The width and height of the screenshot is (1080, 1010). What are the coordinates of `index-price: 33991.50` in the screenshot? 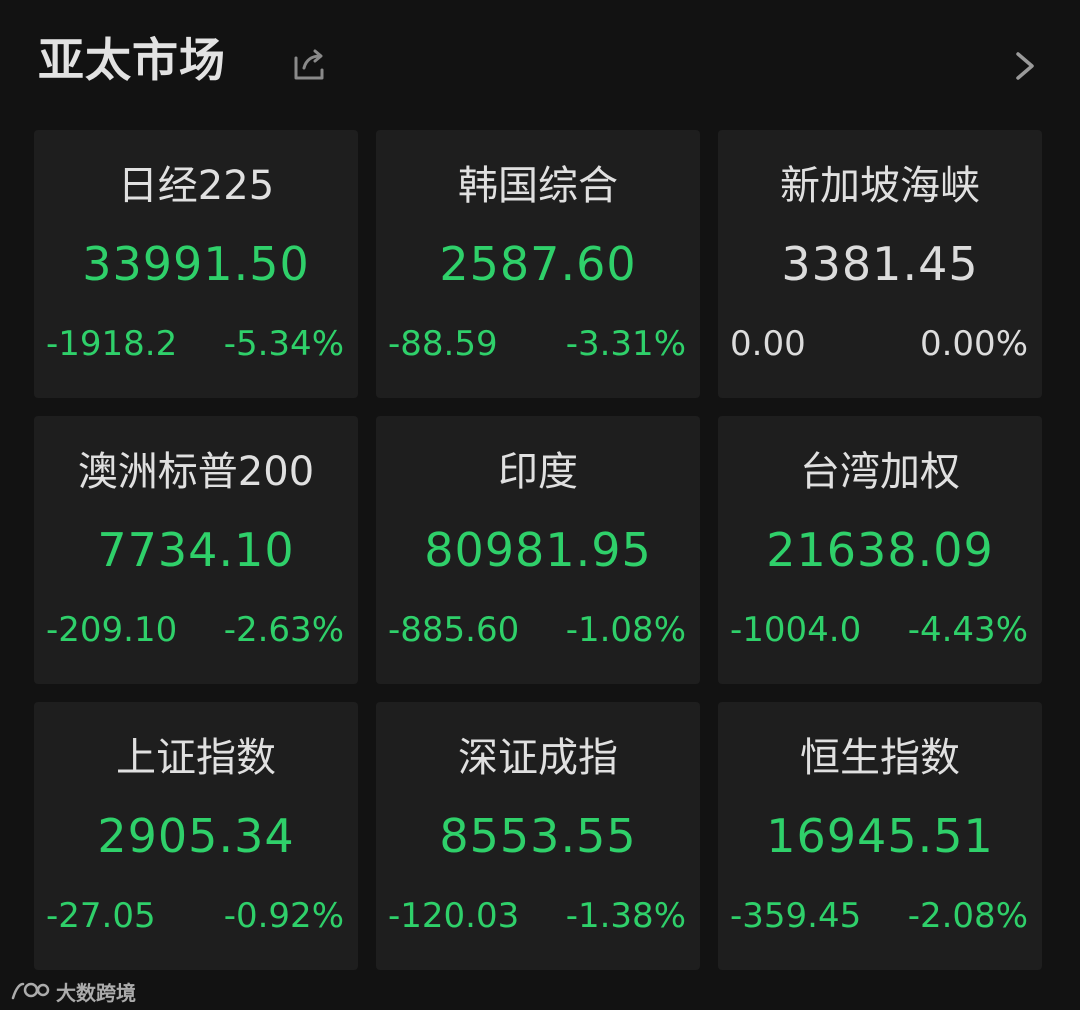 It's located at (196, 264).